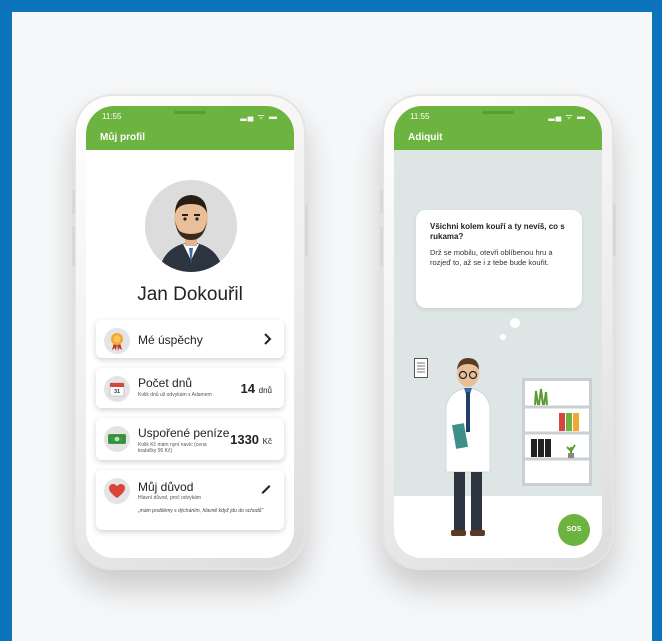  Describe the element at coordinates (122, 137) in the screenshot. I see `app-title: Můj profil` at that location.